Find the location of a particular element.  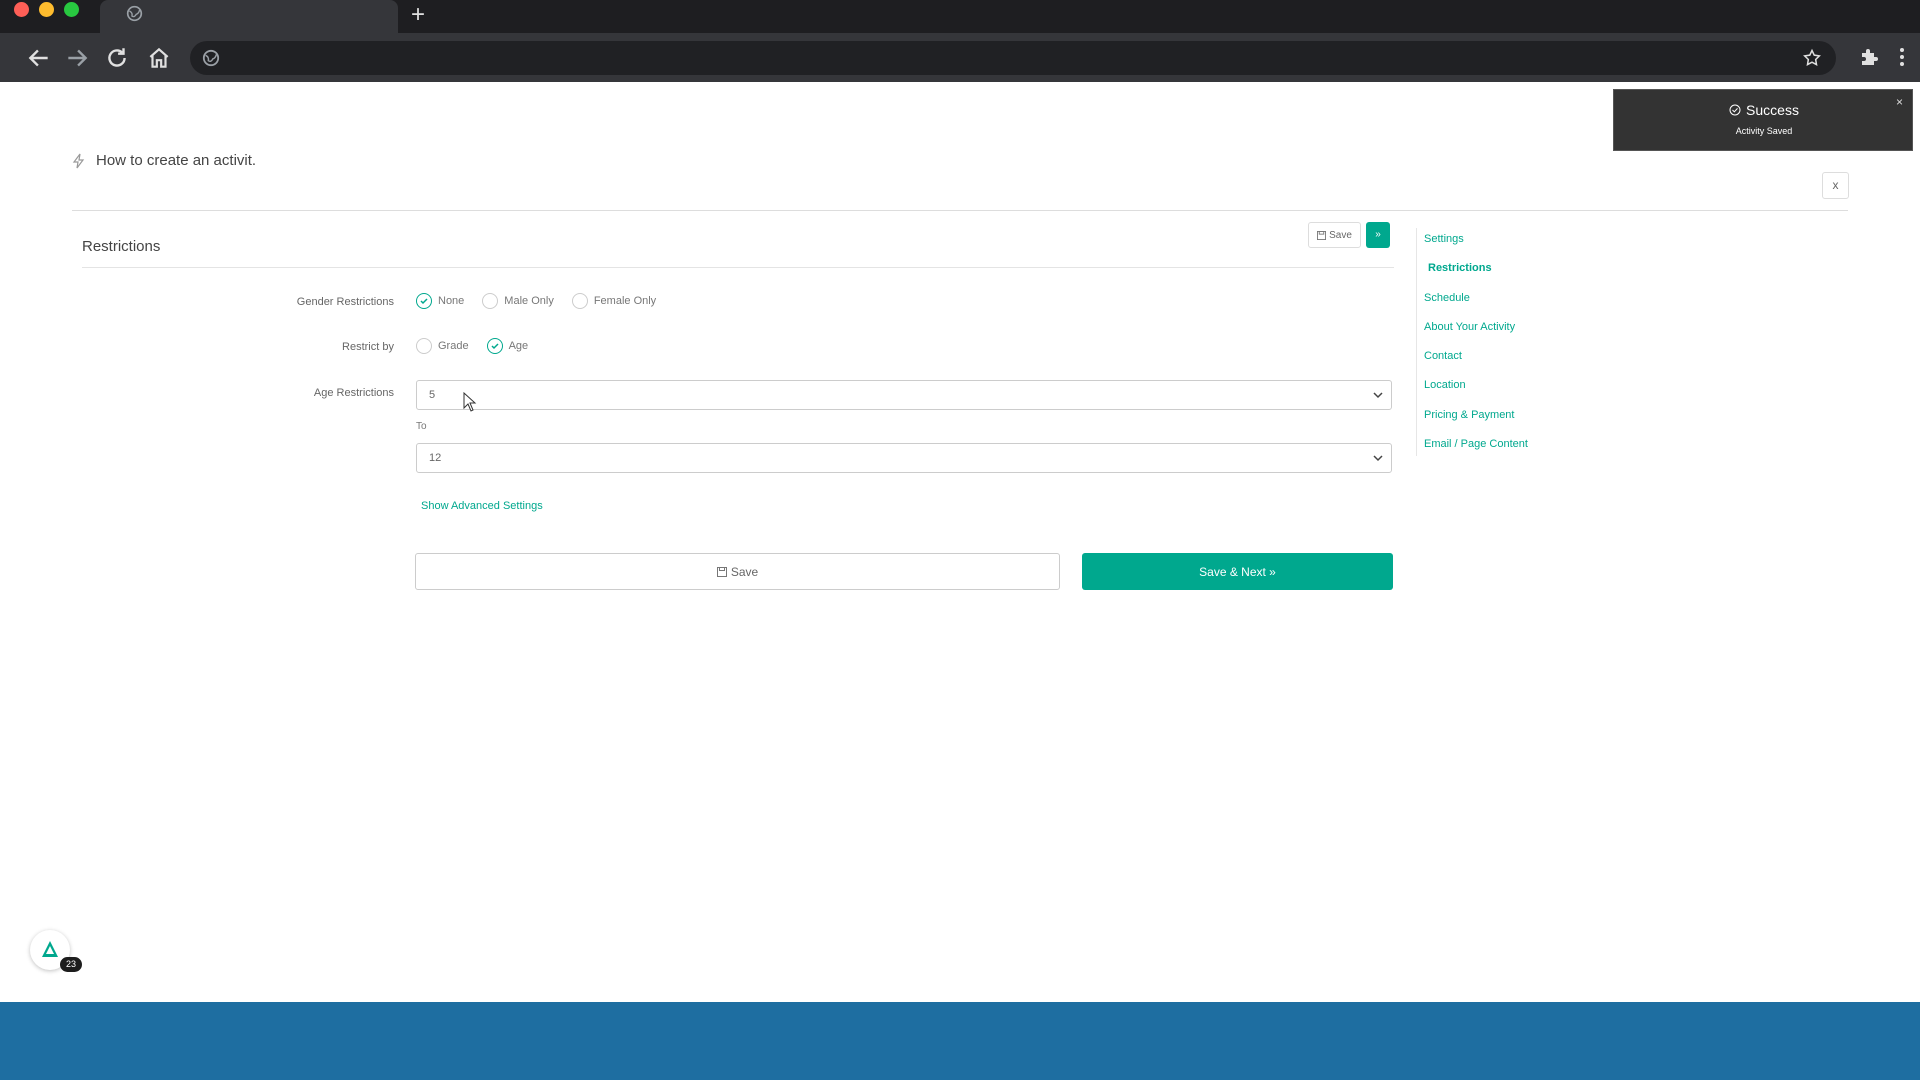

toast-close-button: × is located at coordinates (1899, 102).